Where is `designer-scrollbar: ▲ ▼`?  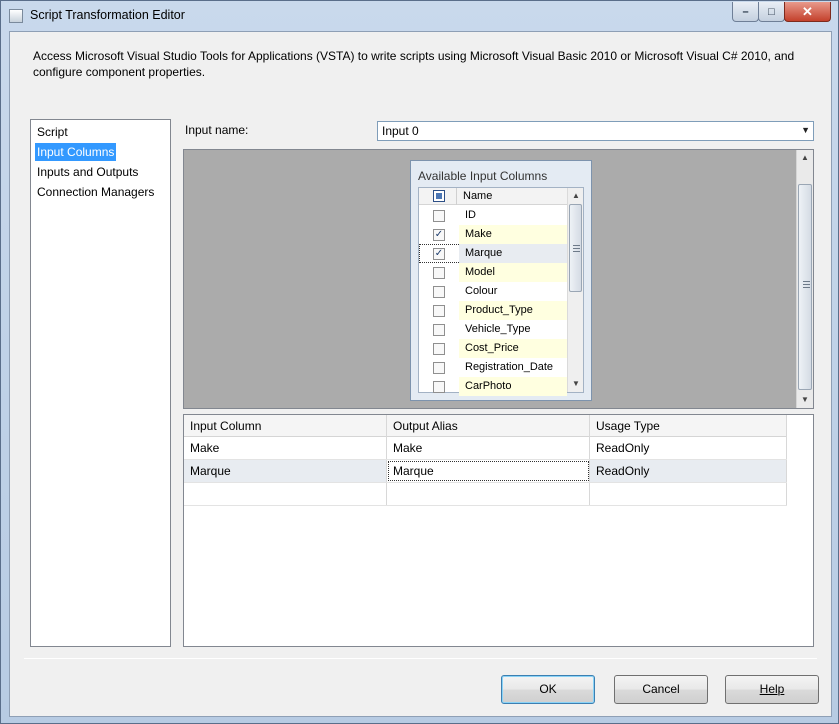 designer-scrollbar: ▲ ▼ is located at coordinates (804, 279).